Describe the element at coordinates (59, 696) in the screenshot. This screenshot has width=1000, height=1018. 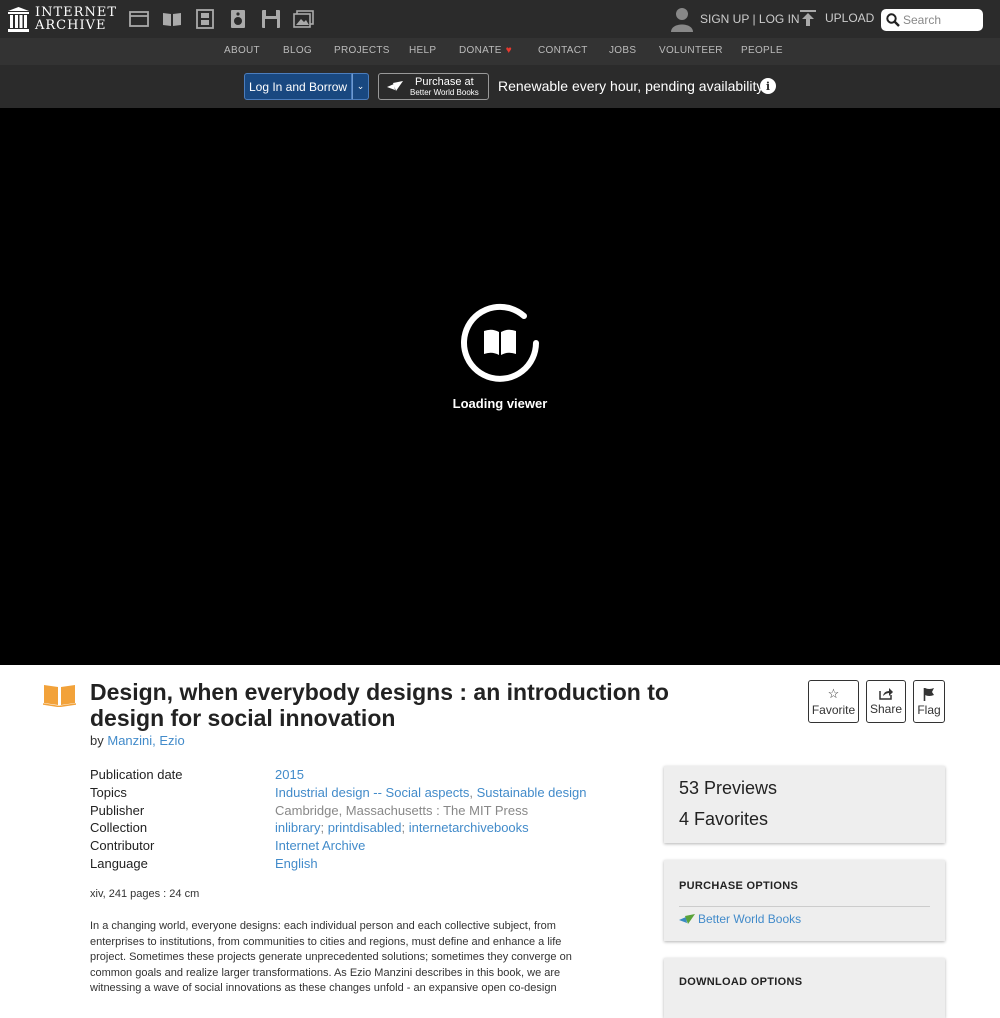
I see `texts-book-icon` at that location.